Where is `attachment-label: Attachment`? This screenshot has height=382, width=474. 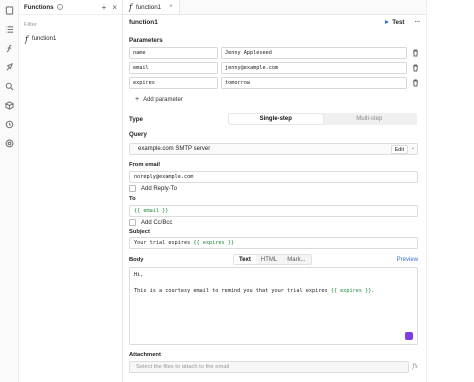 attachment-label: Attachment is located at coordinates (145, 355).